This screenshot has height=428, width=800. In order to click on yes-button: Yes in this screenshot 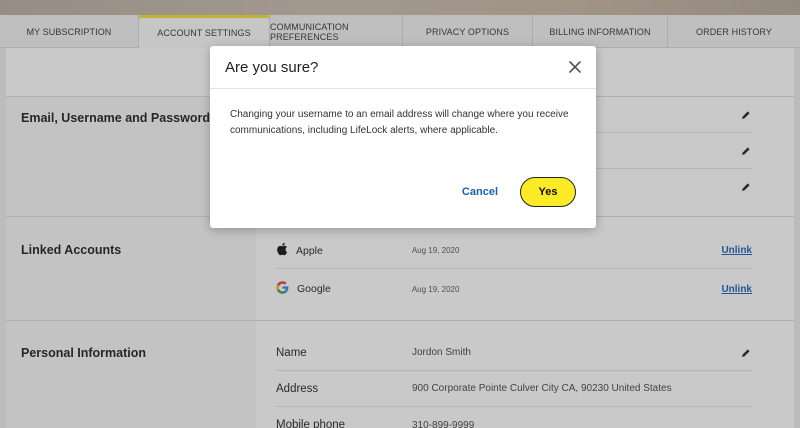, I will do `click(548, 192)`.